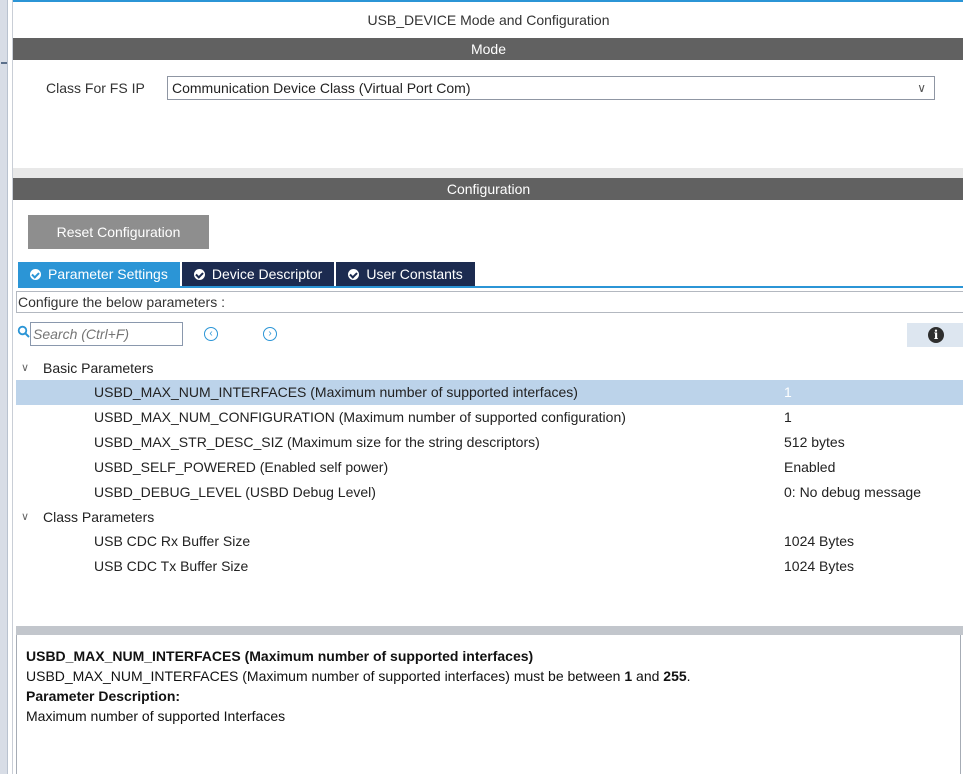 The image size is (963, 774). What do you see at coordinates (99, 517) in the screenshot?
I see `group-label: Class Parameters` at bounding box center [99, 517].